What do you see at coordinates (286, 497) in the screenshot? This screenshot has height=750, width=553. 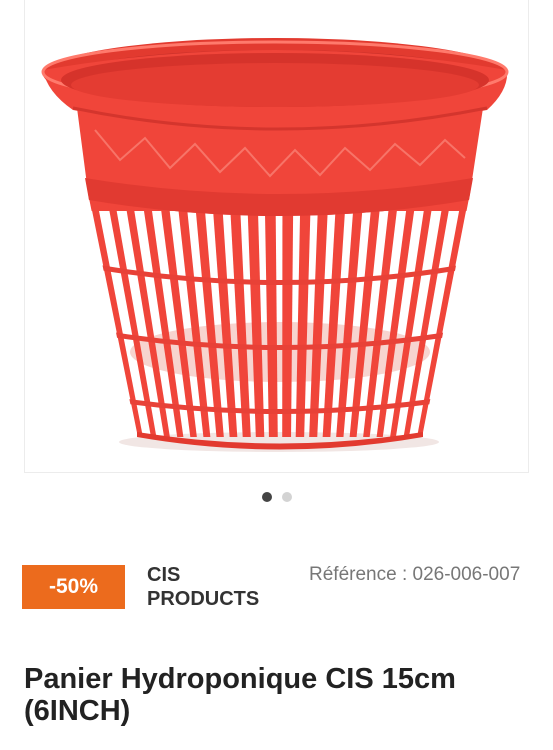 I see `gallery-dot` at bounding box center [286, 497].